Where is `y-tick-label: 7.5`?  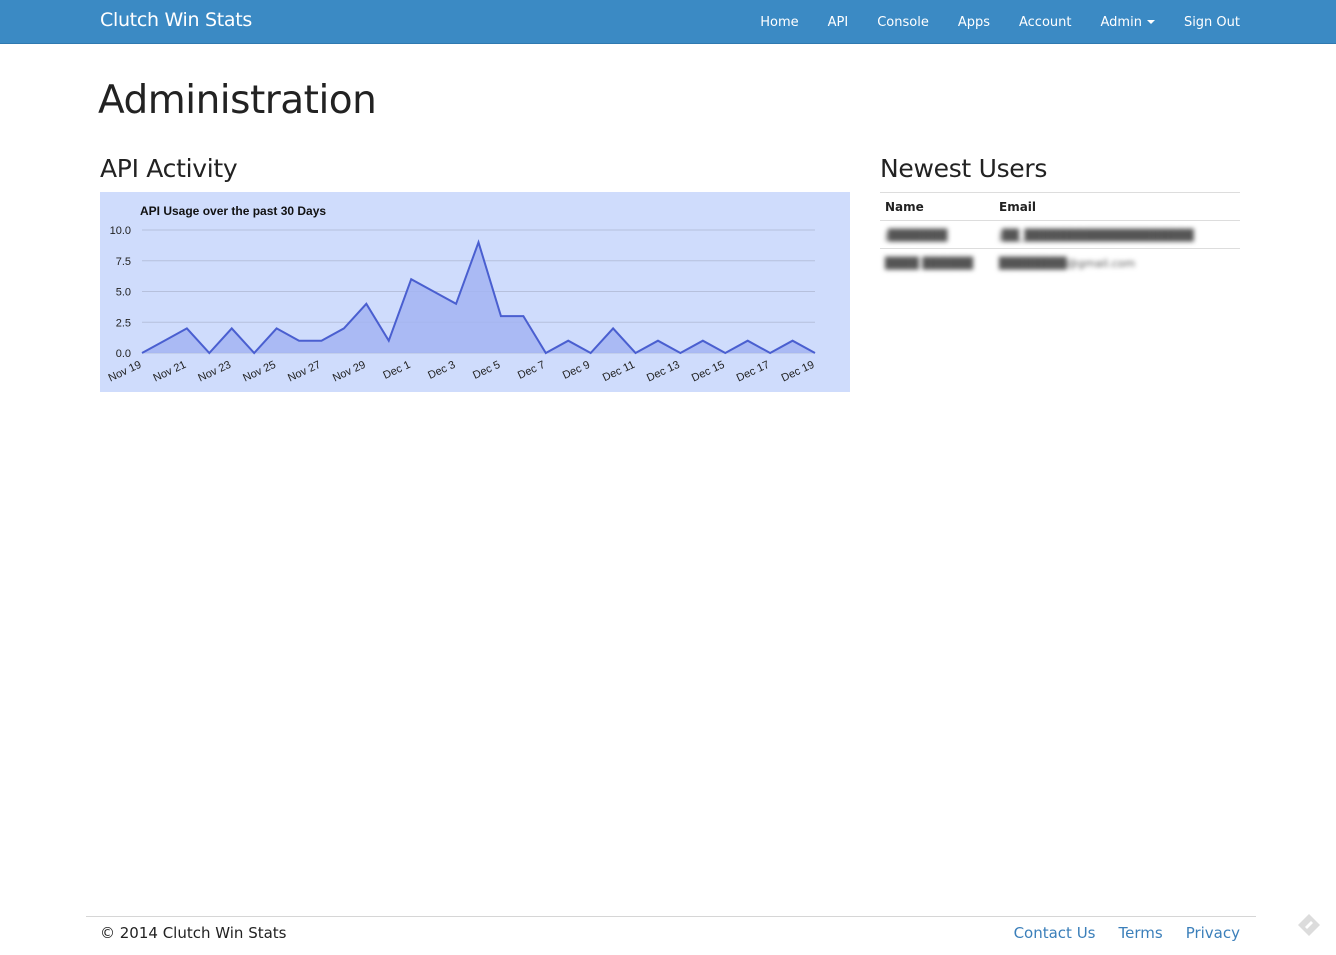 y-tick-label: 7.5 is located at coordinates (123, 262).